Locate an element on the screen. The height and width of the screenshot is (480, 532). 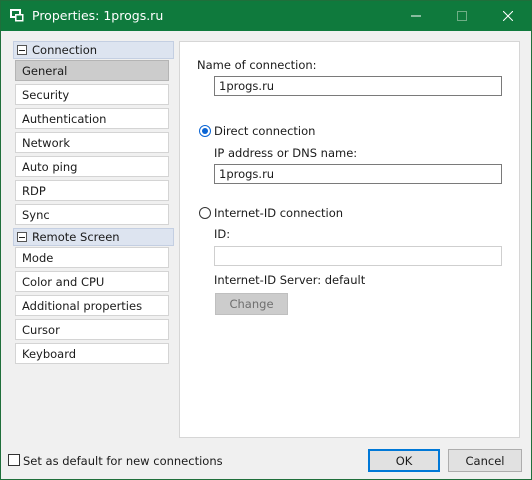
sidebar-item-rdp: RDP is located at coordinates (92, 190).